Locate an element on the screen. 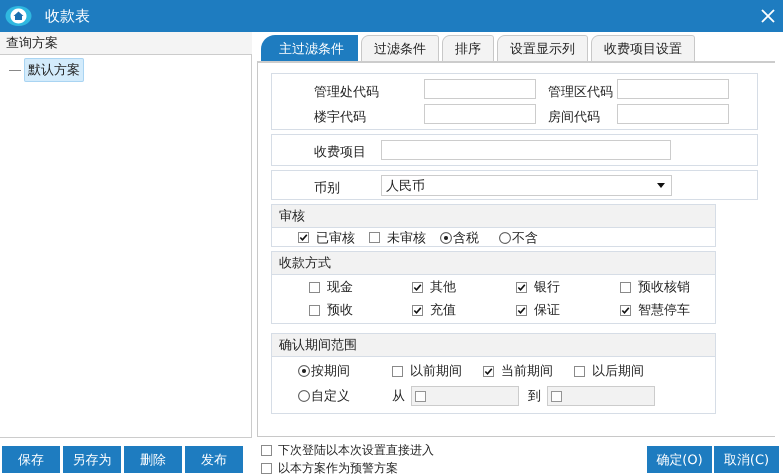 This screenshot has width=783, height=474. checkbox-label: 当前期间 is located at coordinates (527, 371).